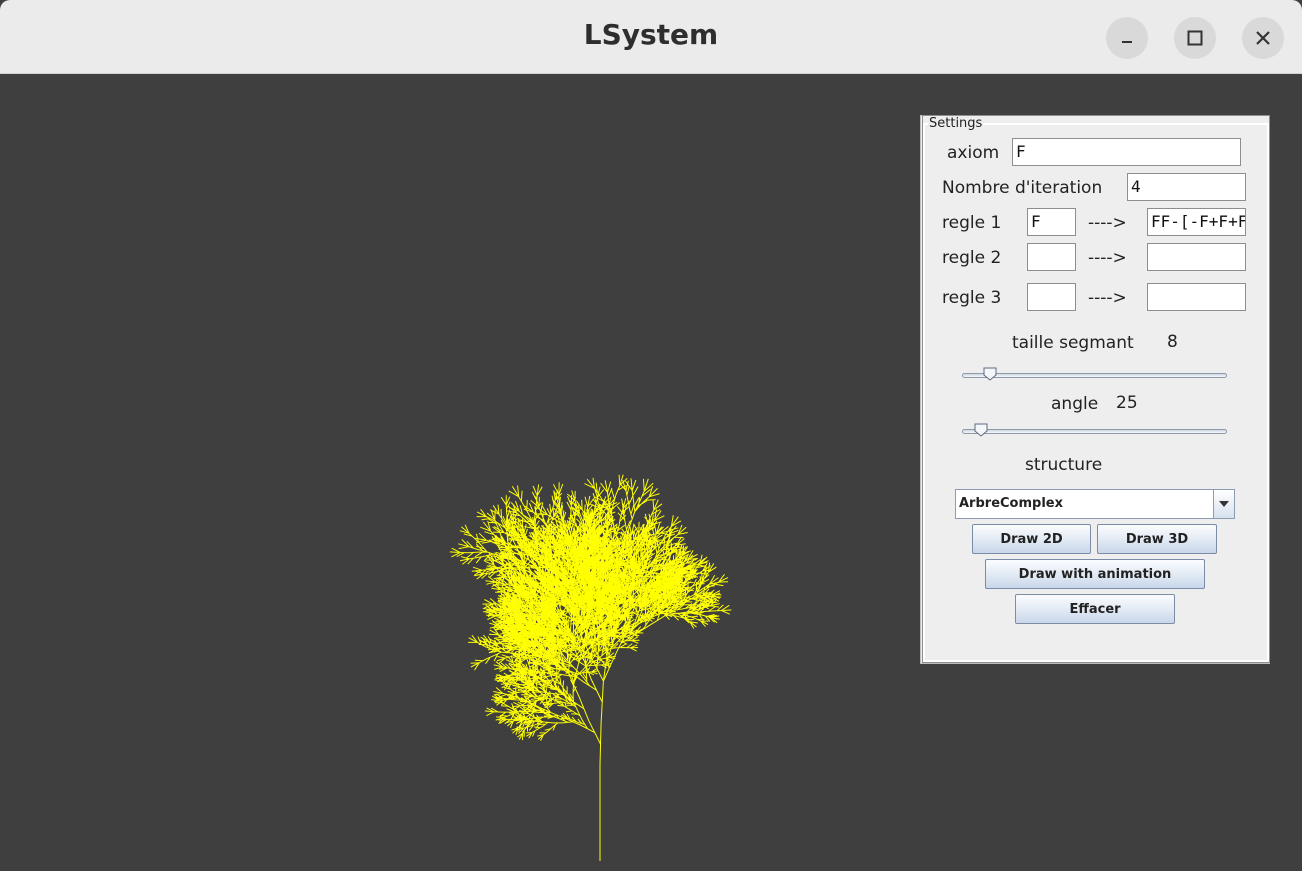  What do you see at coordinates (1031, 539) in the screenshot?
I see `draw-2d-button: Draw 2D` at bounding box center [1031, 539].